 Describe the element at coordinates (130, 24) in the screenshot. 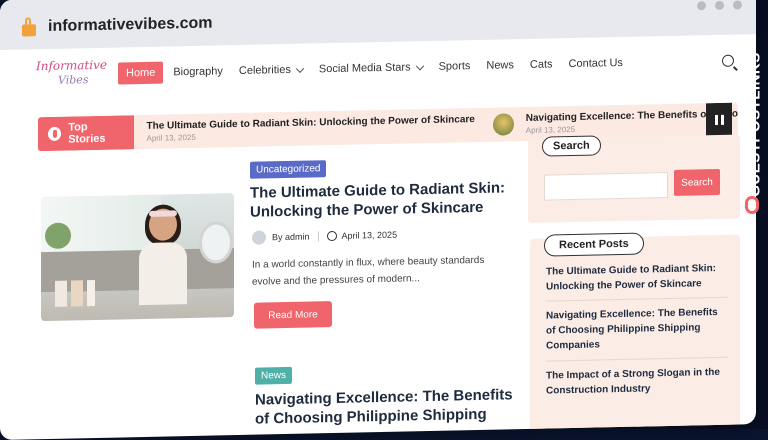

I see `url-text: informativevibes.com` at that location.